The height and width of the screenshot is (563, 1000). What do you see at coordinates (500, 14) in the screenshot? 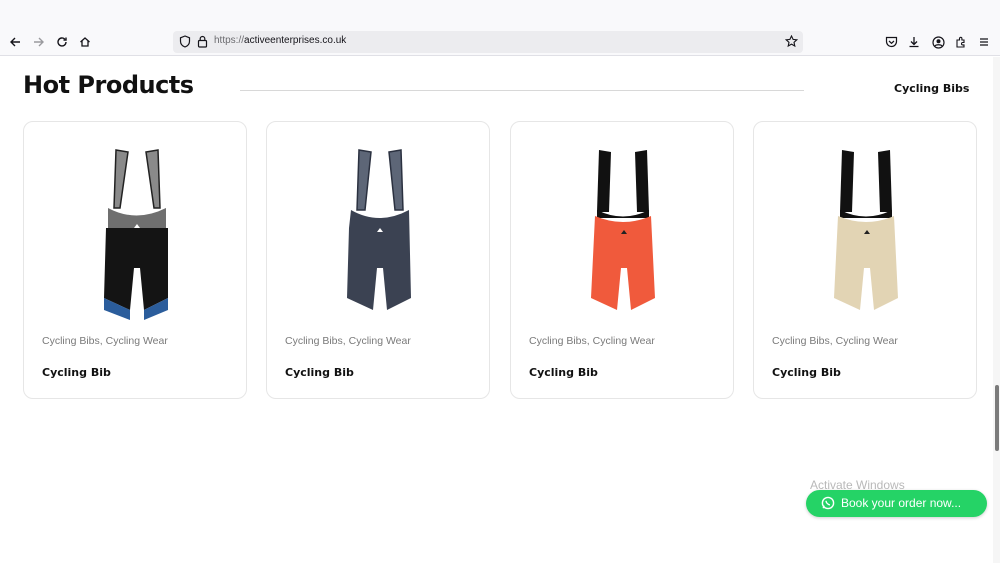
I see `browser-tab-strip` at bounding box center [500, 14].